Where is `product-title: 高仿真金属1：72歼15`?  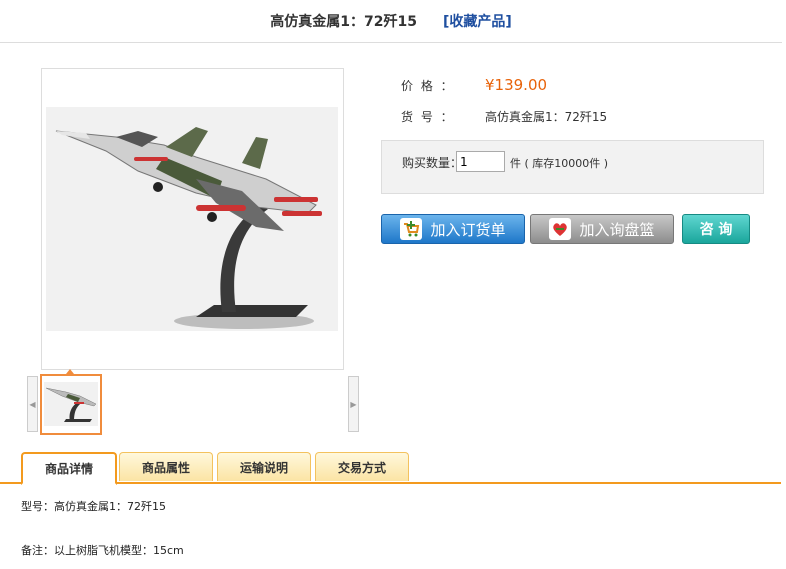
product-title: 高仿真金属1：72歼15 is located at coordinates (343, 22).